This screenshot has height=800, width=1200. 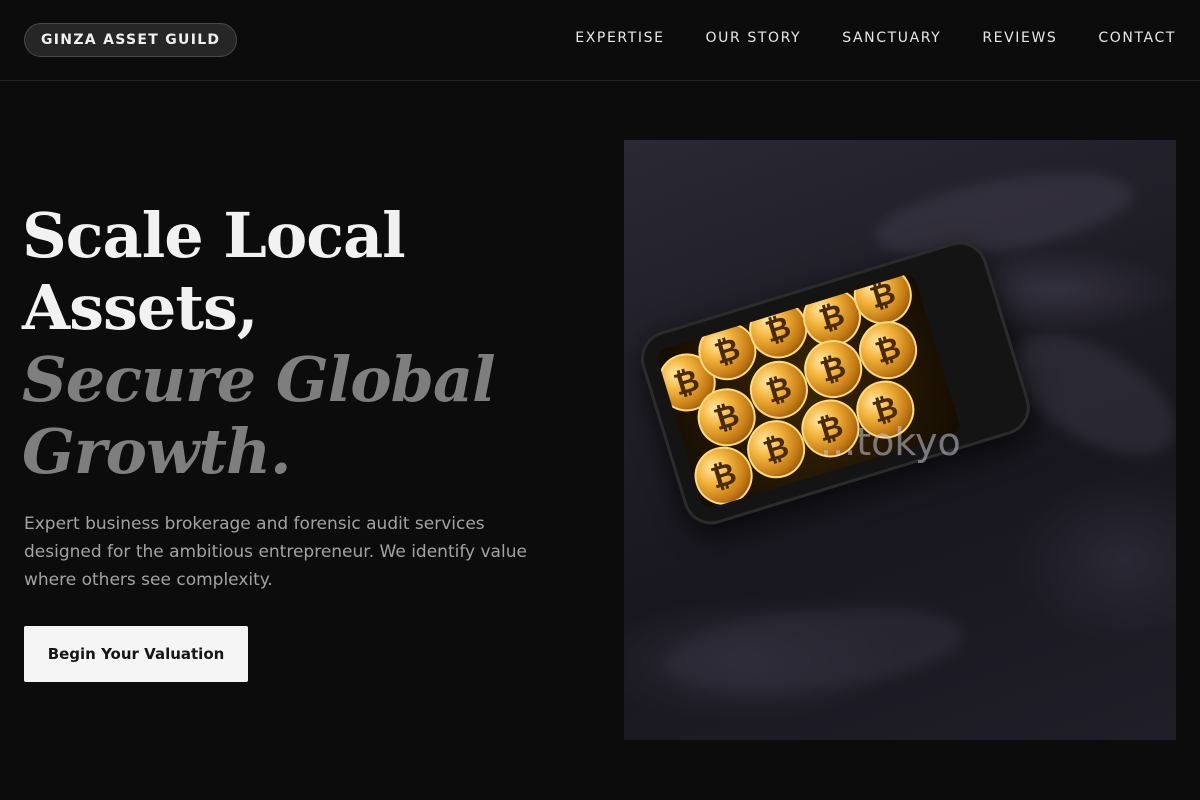 What do you see at coordinates (157, 451) in the screenshot?
I see `hero-title-accent-line-2: Growth.` at bounding box center [157, 451].